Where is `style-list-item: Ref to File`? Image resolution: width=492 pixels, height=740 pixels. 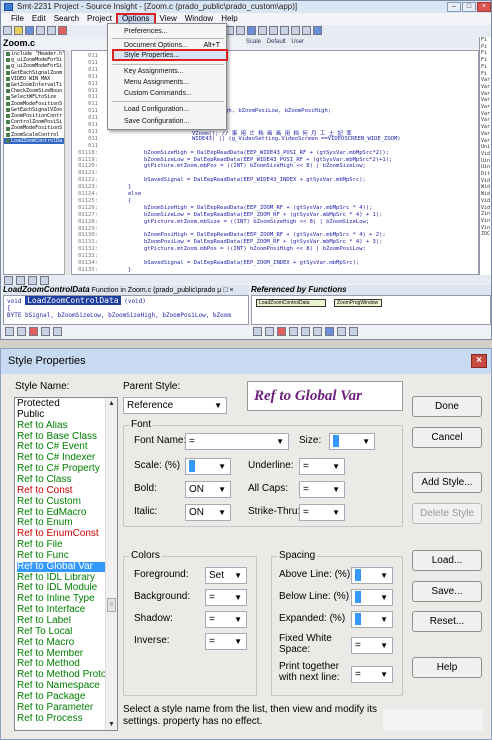 style-list-item: Ref to File is located at coordinates (62, 545).